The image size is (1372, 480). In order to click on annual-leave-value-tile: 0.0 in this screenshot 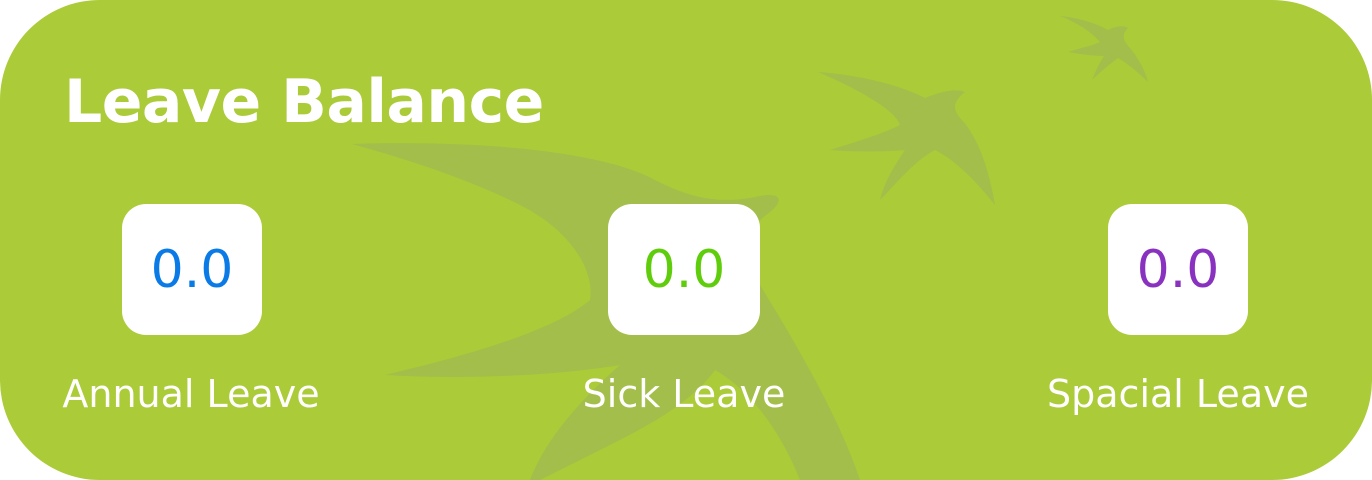, I will do `click(192, 269)`.